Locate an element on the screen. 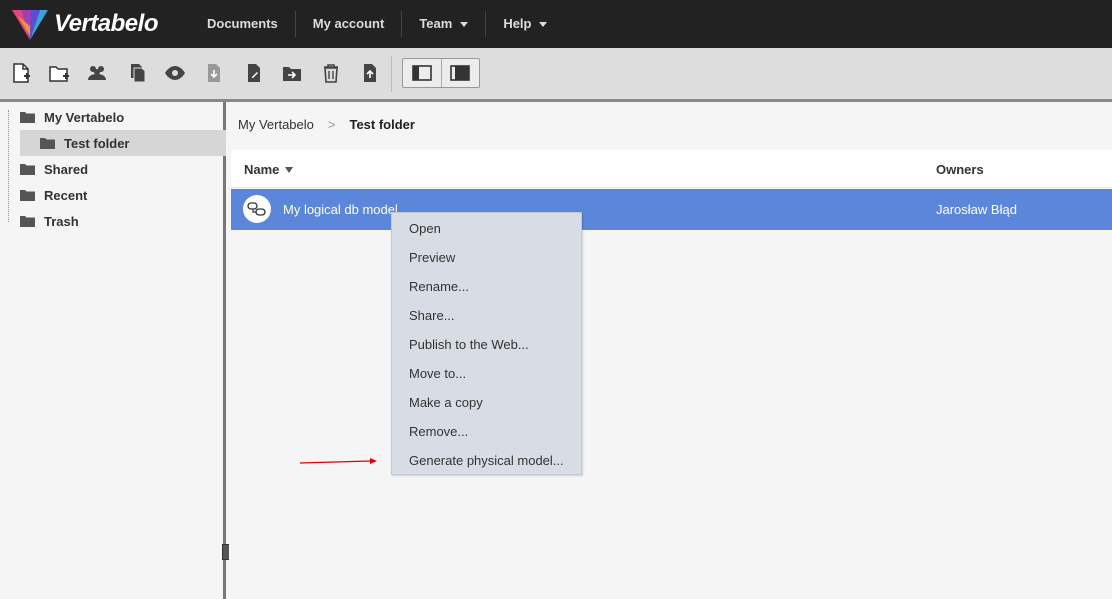 This screenshot has width=1112, height=599. left-panel-icon is located at coordinates (421, 73).